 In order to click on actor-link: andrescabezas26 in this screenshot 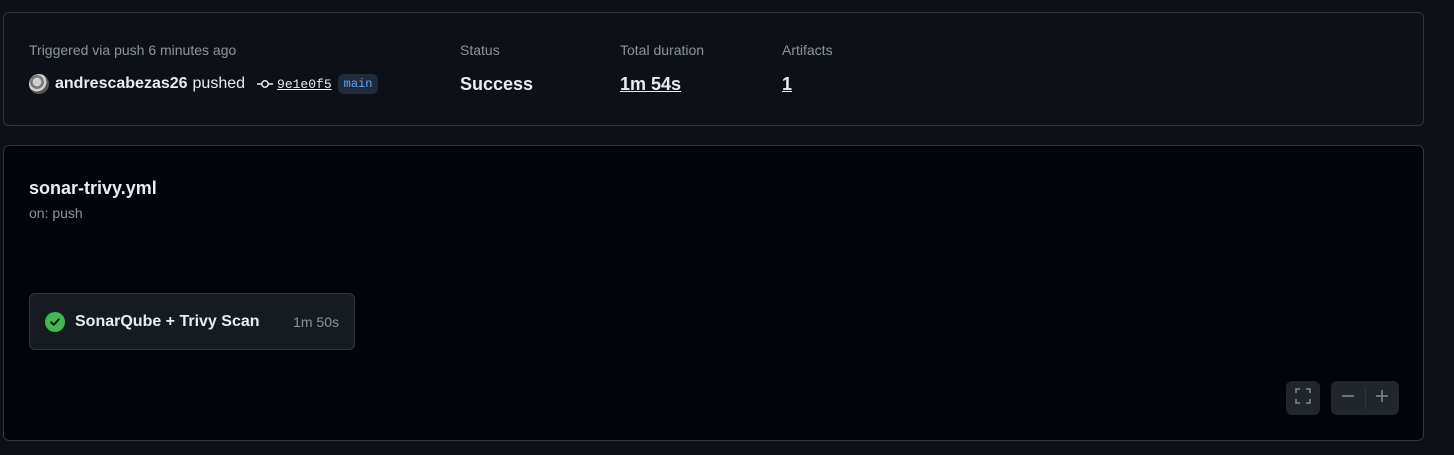, I will do `click(121, 84)`.